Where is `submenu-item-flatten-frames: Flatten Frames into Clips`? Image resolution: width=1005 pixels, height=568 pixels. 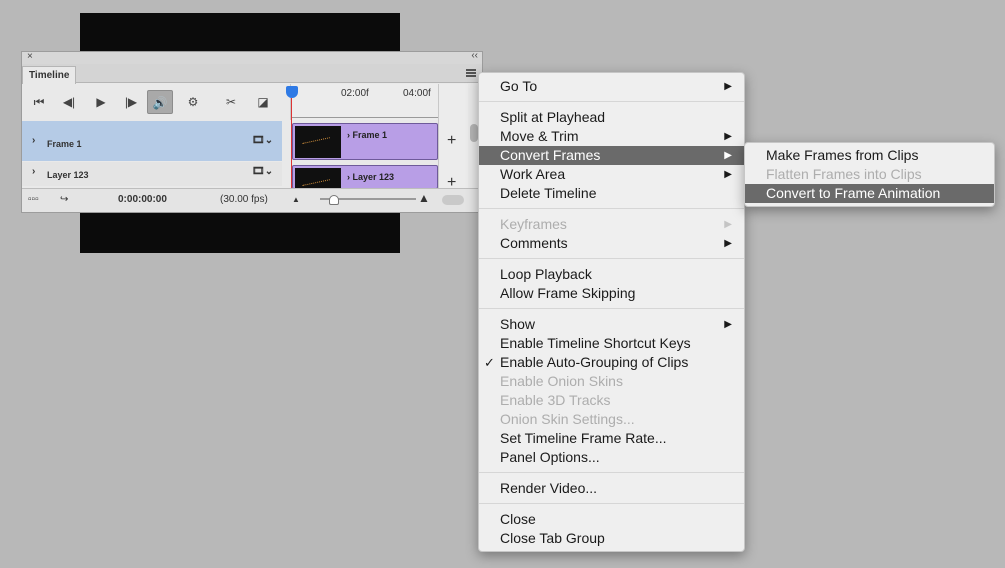 submenu-item-flatten-frames: Flatten Frames into Clips is located at coordinates (844, 174).